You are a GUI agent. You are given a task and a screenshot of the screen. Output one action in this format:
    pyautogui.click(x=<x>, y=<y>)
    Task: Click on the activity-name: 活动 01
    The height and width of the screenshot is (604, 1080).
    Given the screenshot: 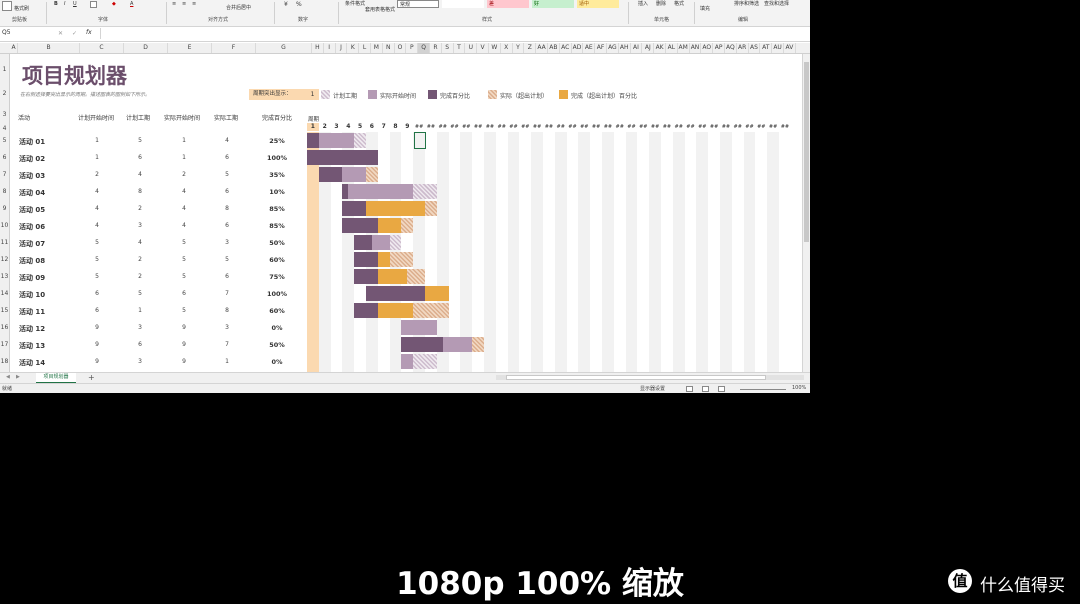 What is the action you would take?
    pyautogui.click(x=32, y=142)
    